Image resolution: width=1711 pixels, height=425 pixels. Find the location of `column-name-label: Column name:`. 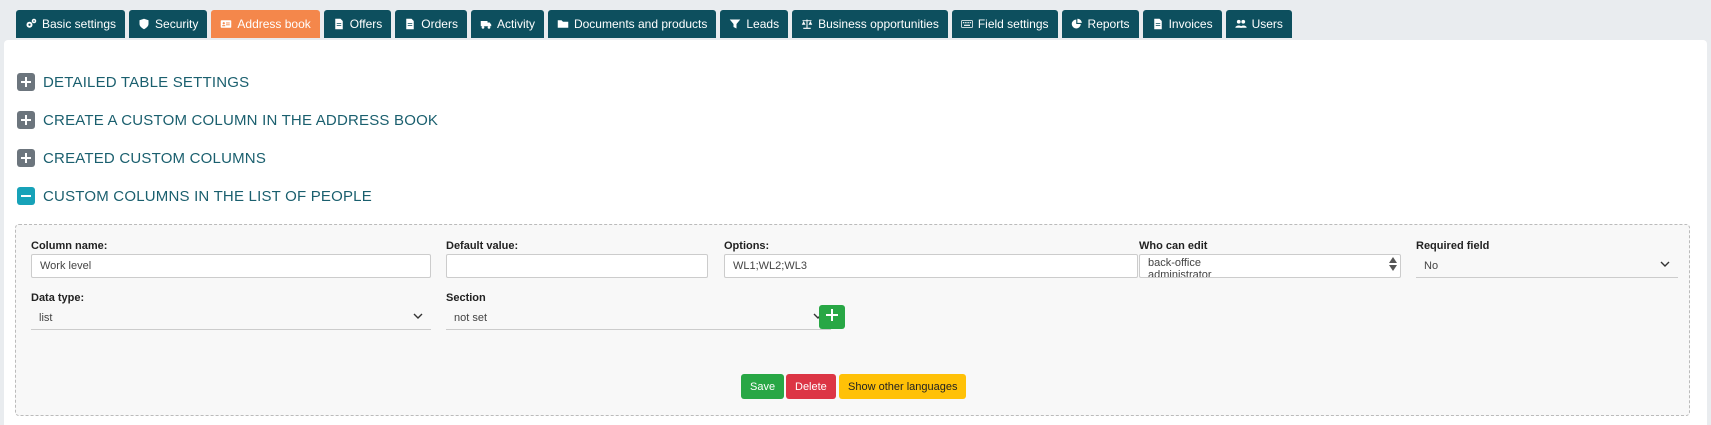

column-name-label: Column name: is located at coordinates (69, 246).